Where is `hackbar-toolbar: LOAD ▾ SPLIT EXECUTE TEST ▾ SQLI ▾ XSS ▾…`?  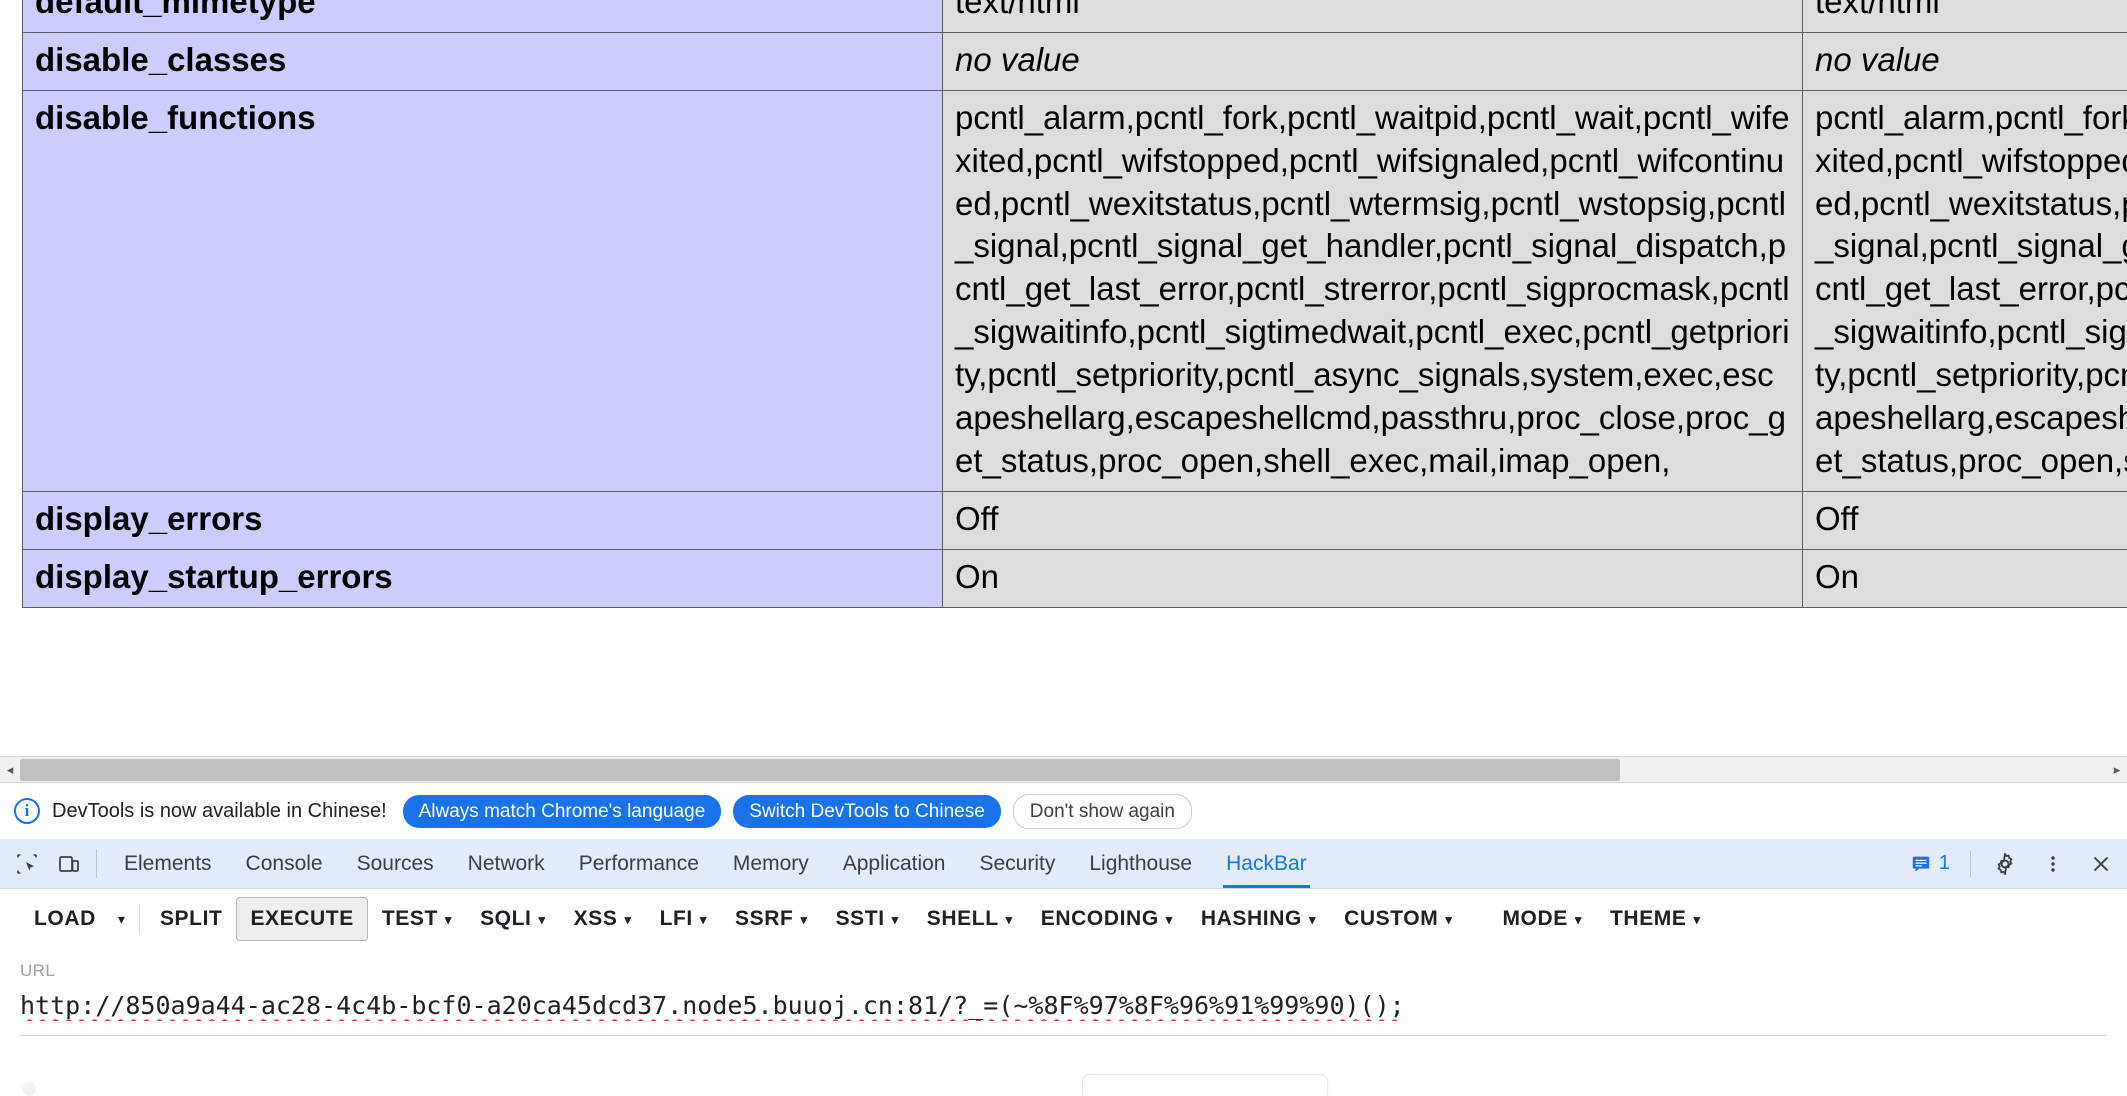
hackbar-toolbar: LOAD ▾ SPLIT EXECUTE TEST ▾ SQLI ▾ XSS ▾… is located at coordinates (1063, 919).